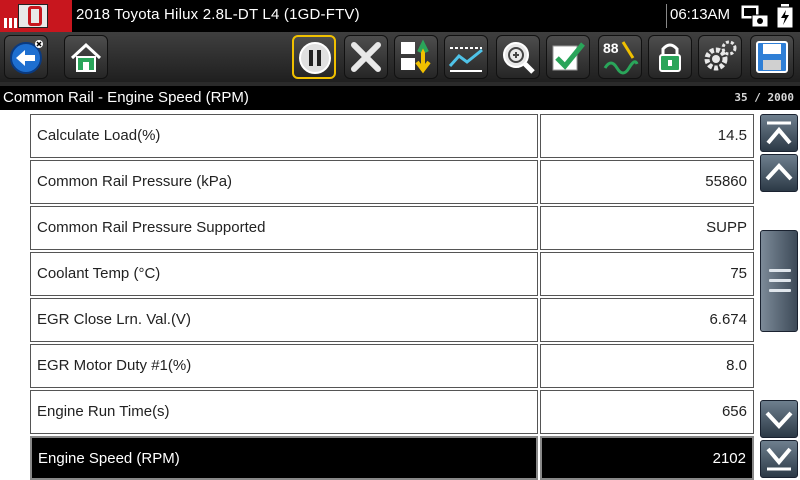 This screenshot has height=480, width=800. What do you see at coordinates (611, 48) in the screenshot?
I see `units-label: 88` at bounding box center [611, 48].